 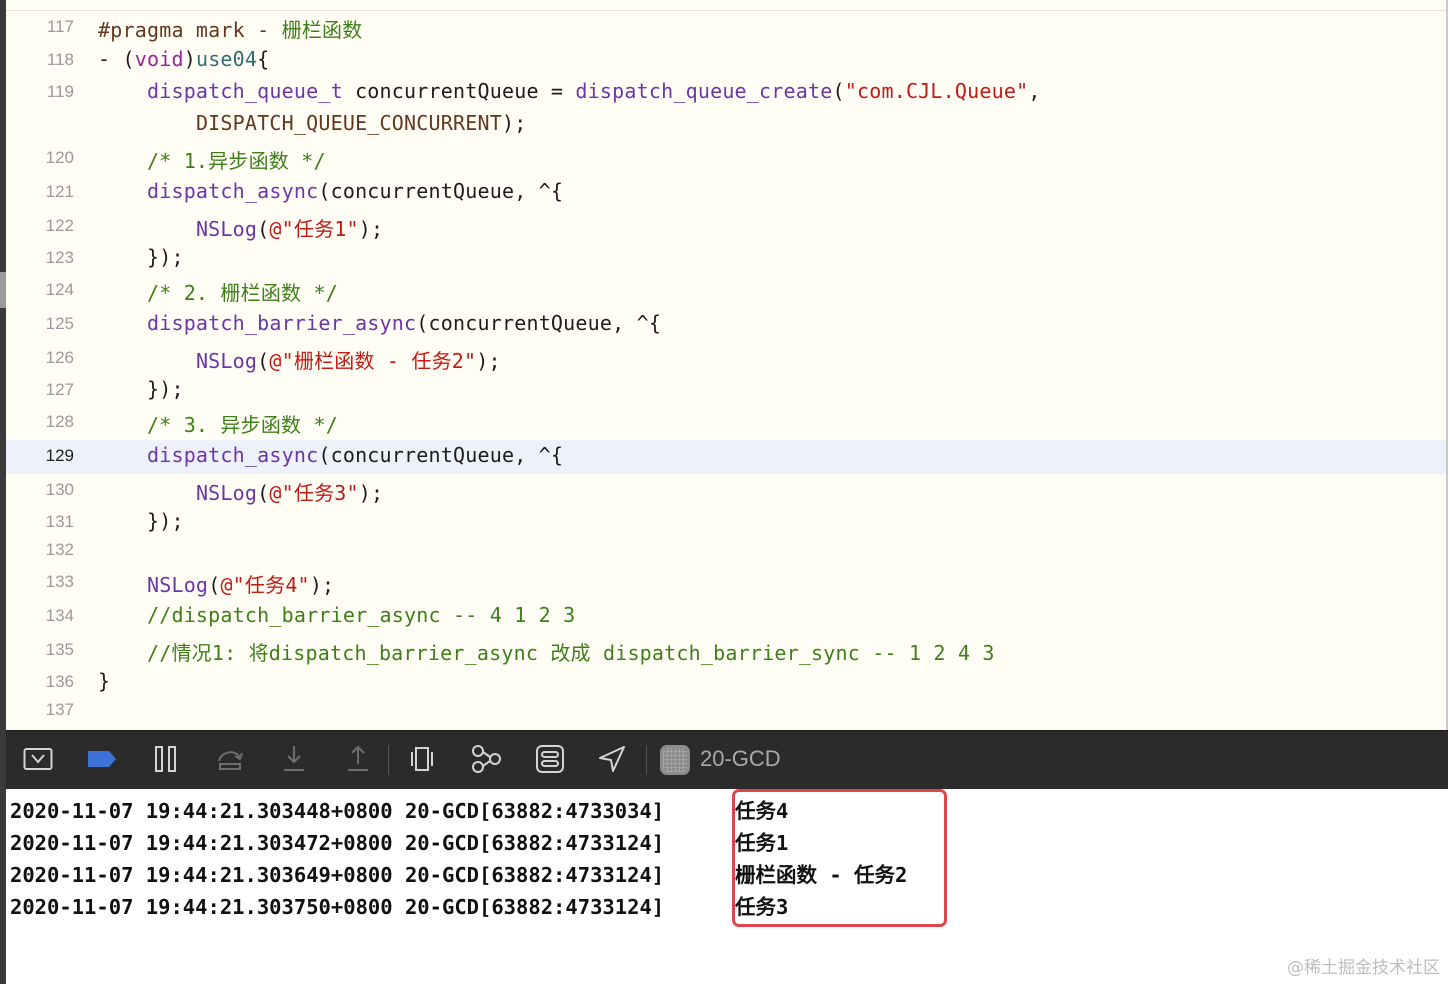 I want to click on code-text: //dispatch_barrier_async -- 4 1 2 3, so click(x=336, y=615).